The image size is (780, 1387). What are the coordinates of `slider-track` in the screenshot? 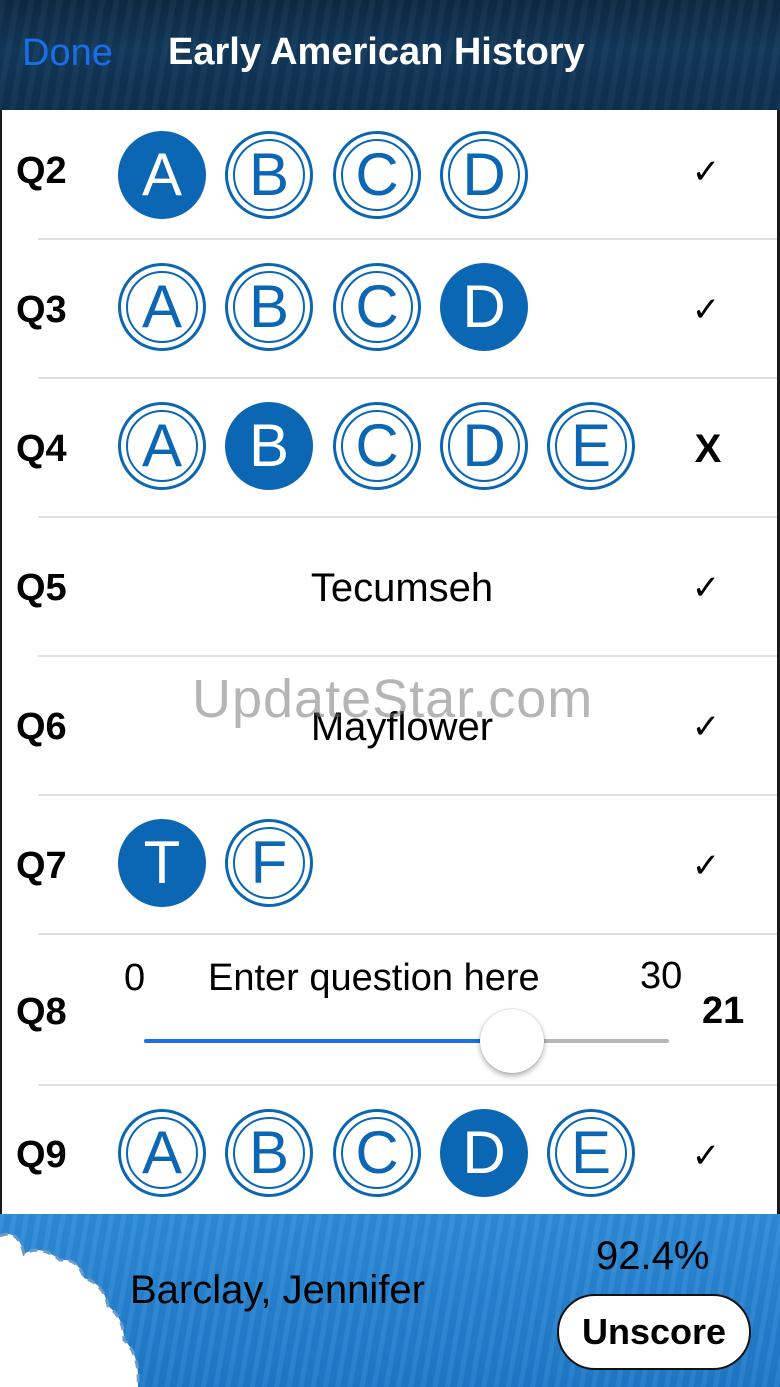 It's located at (406, 1041).